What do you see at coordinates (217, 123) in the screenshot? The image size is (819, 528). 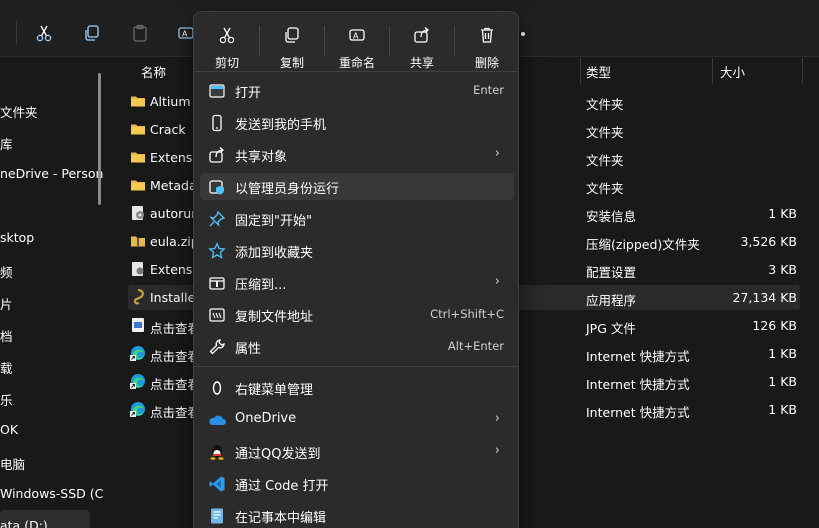 I see `phone-icon` at bounding box center [217, 123].